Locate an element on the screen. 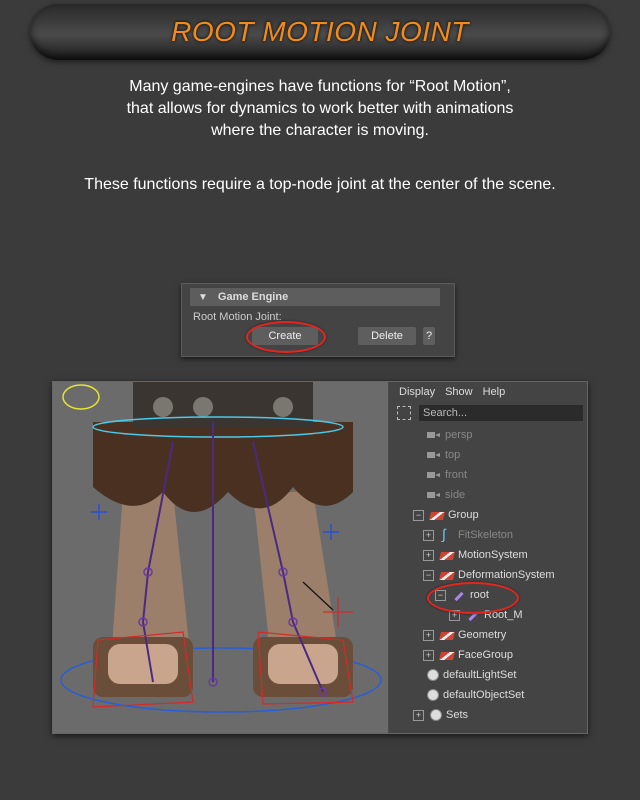  outliner-item-side: side is located at coordinates (446, 495).